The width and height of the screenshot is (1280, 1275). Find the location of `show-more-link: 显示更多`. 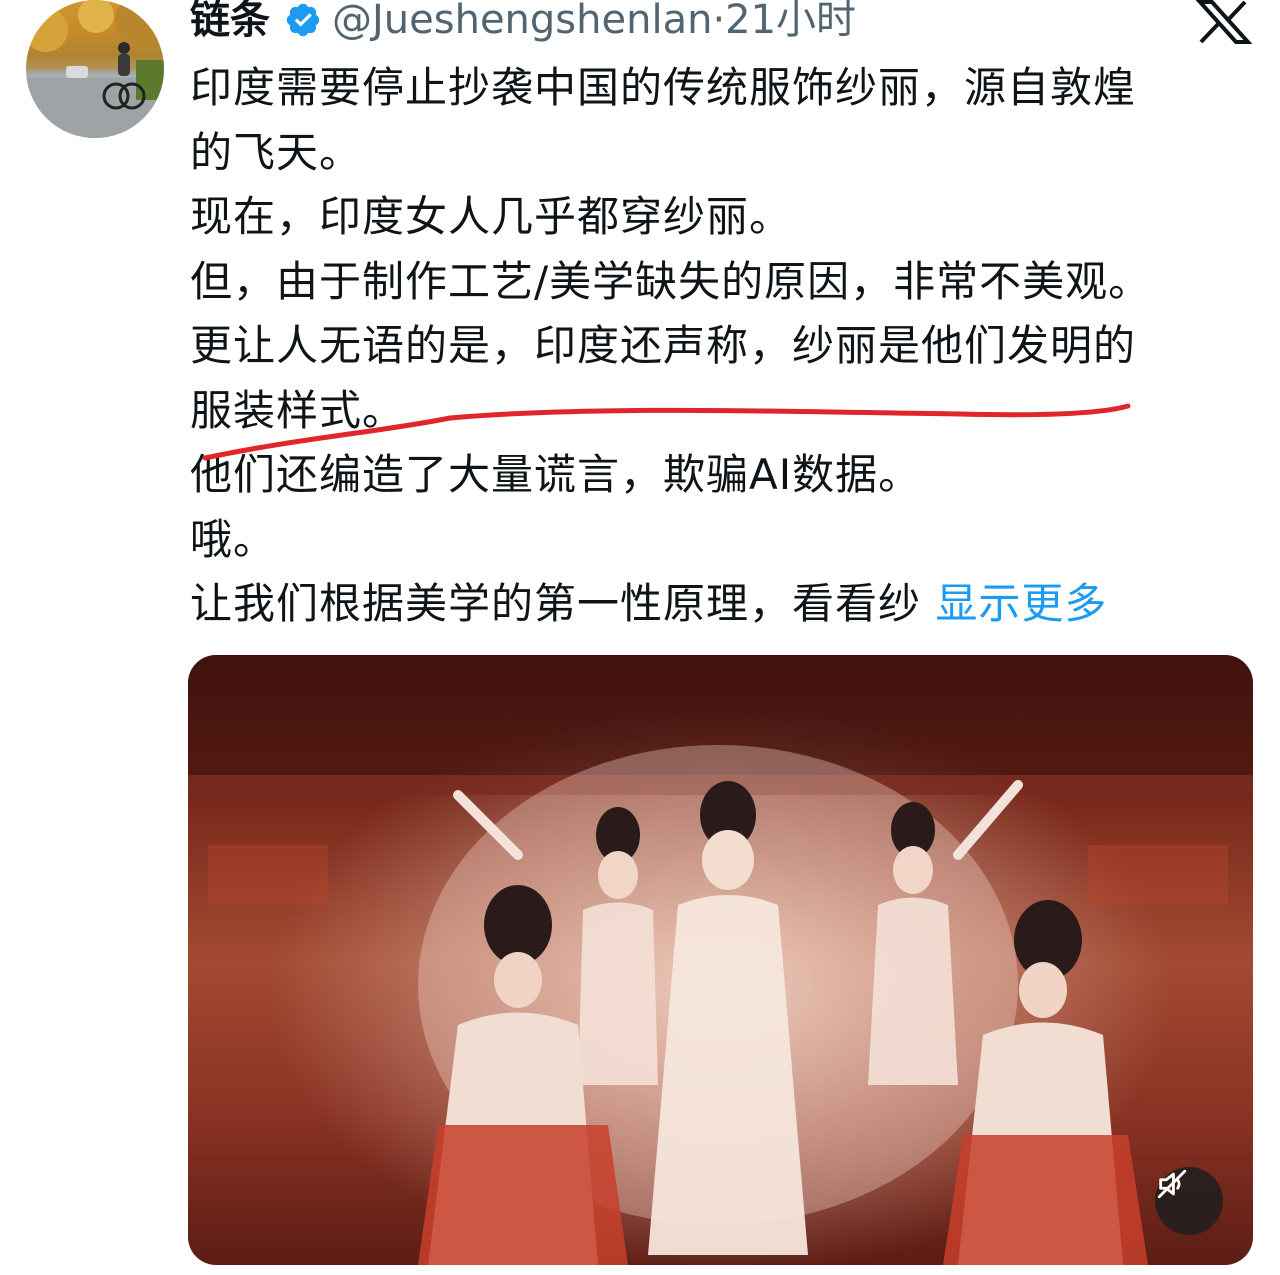

show-more-link: 显示更多 is located at coordinates (1021, 603).